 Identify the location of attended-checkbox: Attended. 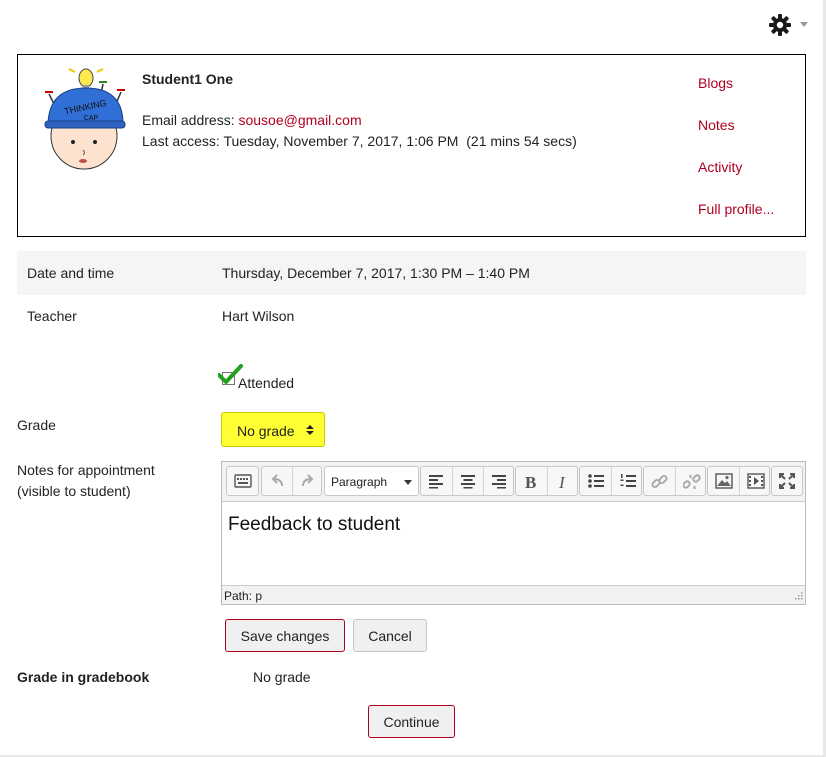
(263, 377).